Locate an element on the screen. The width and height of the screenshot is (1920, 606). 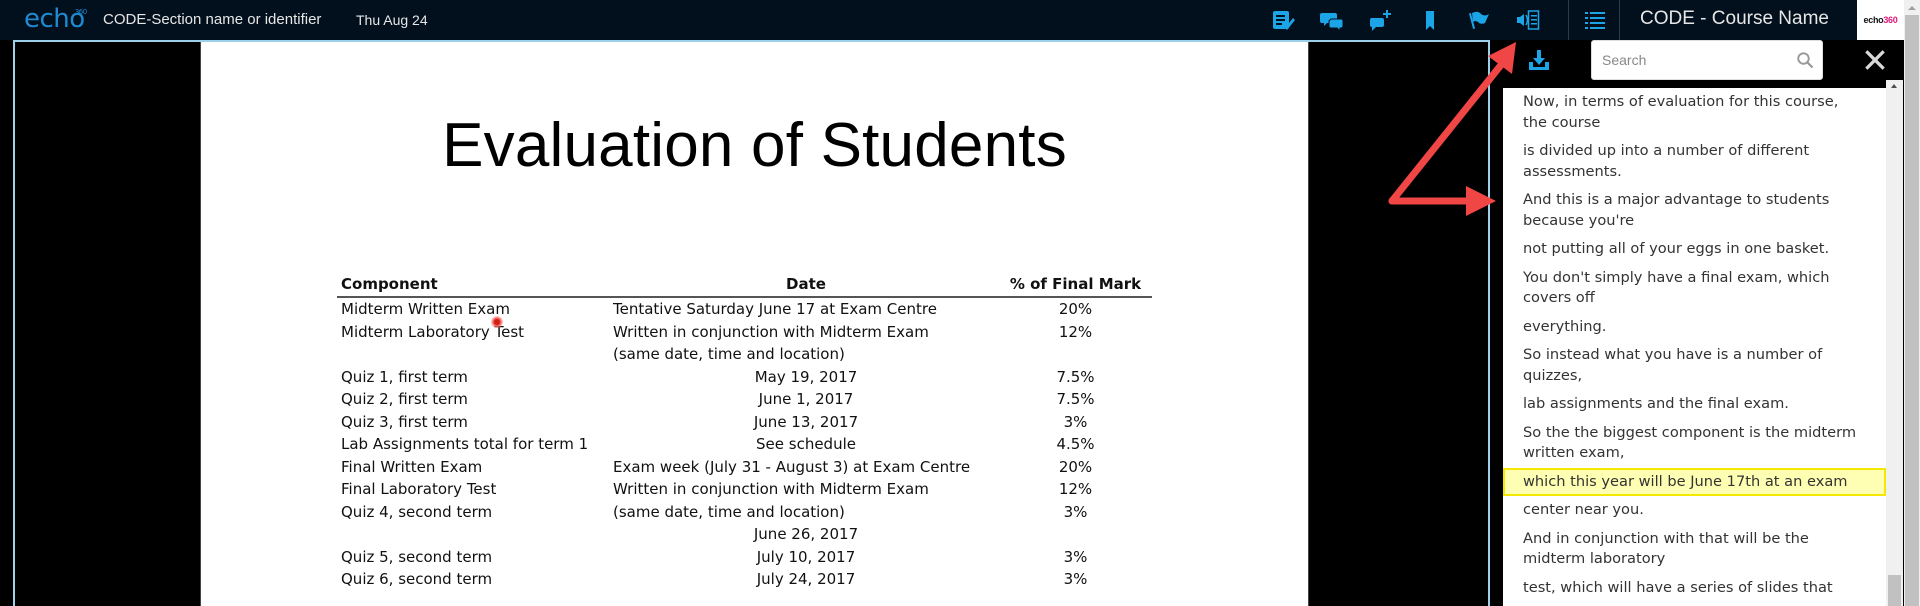
transcript-search is located at coordinates (1707, 60).